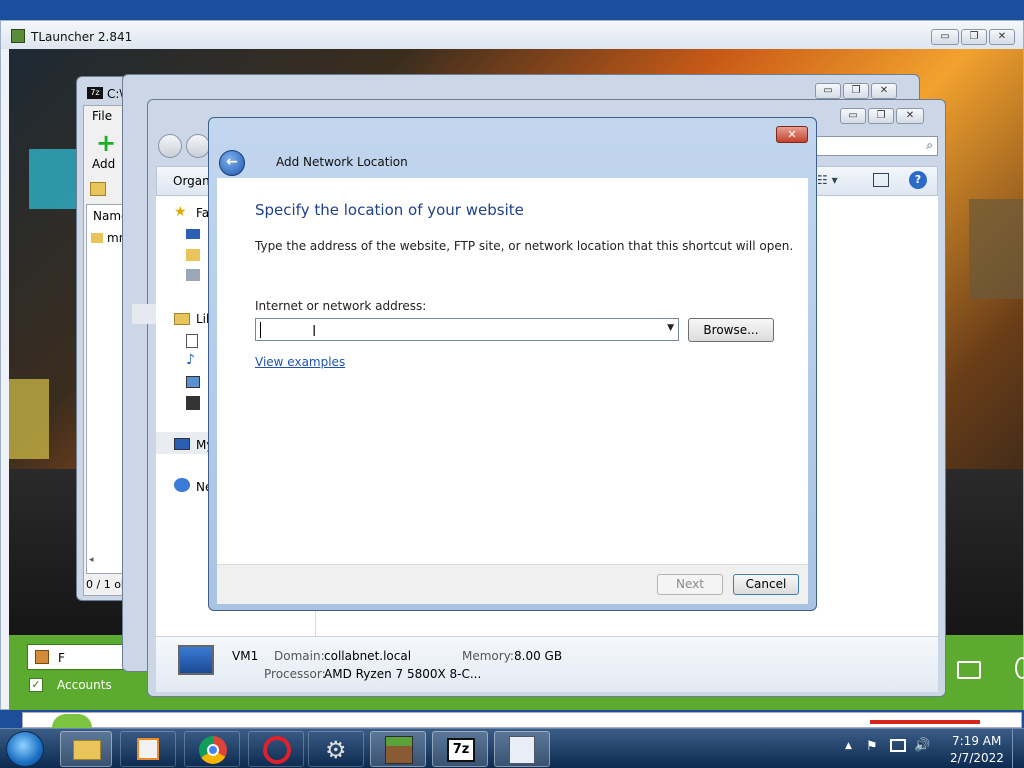 The height and width of the screenshot is (768, 1024). I want to click on minecraft-grass-block-icon, so click(399, 750).